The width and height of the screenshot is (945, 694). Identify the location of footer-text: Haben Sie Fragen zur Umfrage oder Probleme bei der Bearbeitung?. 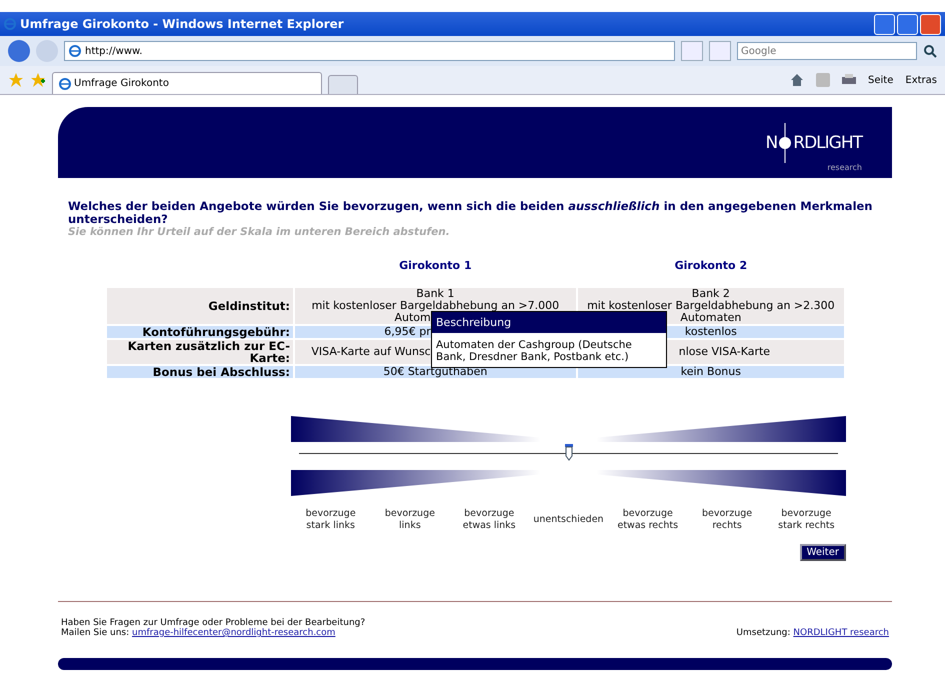
(213, 623).